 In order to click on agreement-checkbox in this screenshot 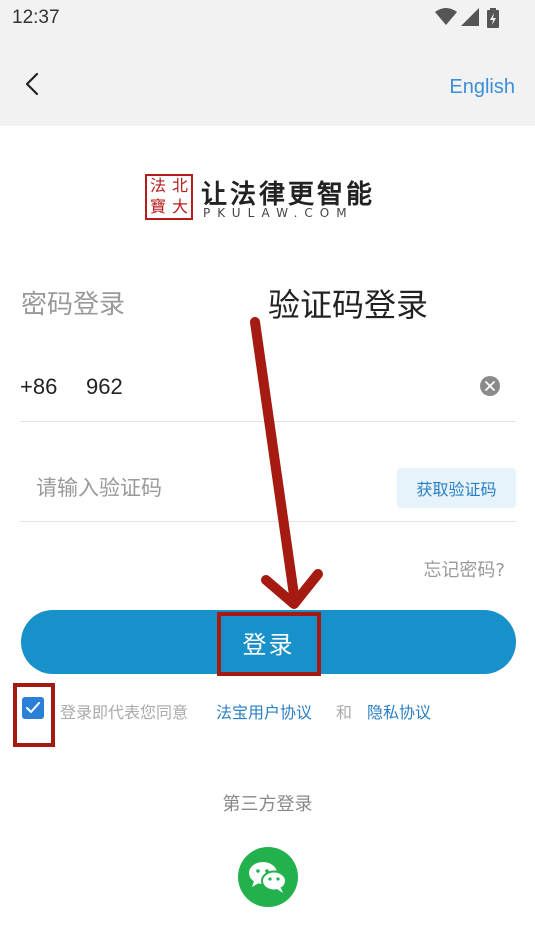, I will do `click(33, 708)`.